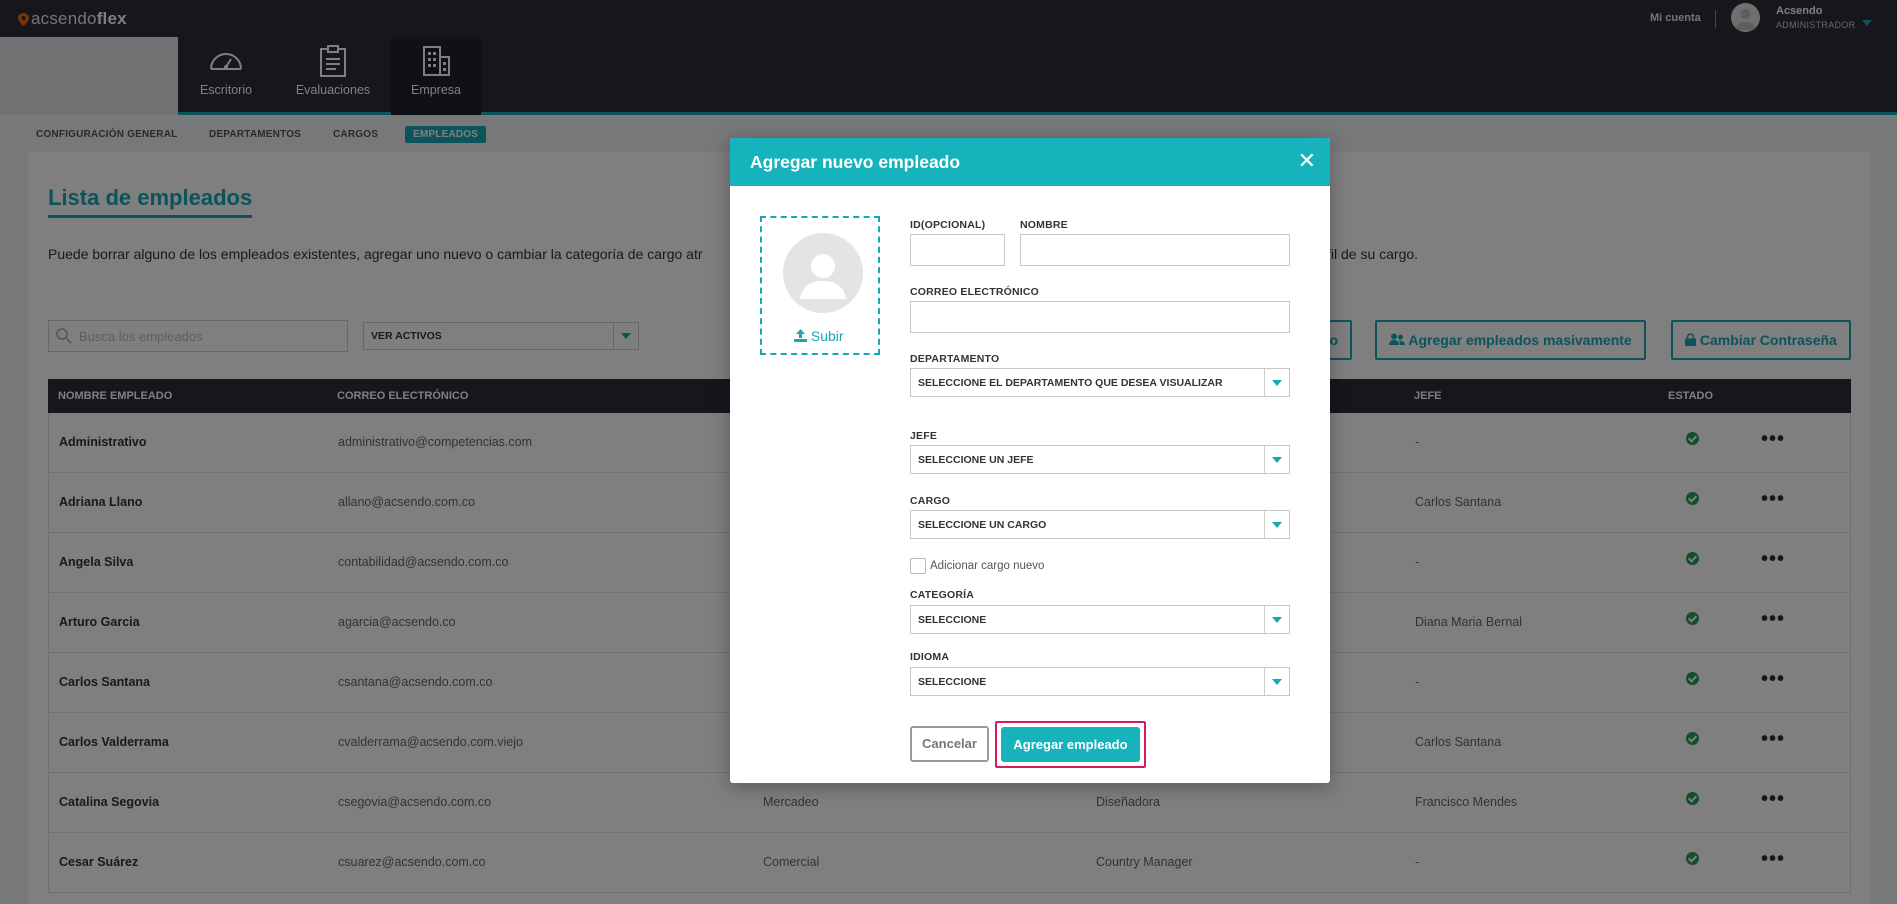 The image size is (1897, 904). Describe the element at coordinates (948, 225) in the screenshot. I see `id-label: ID(OPCIONAL)` at that location.